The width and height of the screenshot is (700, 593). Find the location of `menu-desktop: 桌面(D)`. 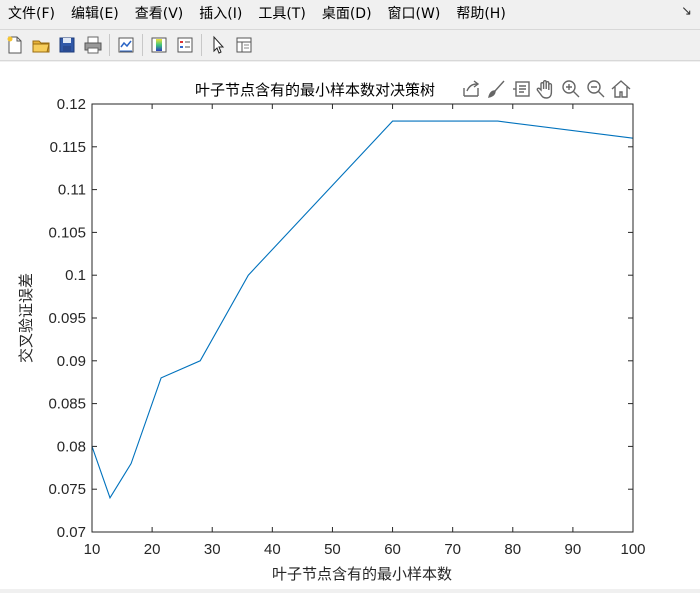

menu-desktop: 桌面(D) is located at coordinates (347, 14).